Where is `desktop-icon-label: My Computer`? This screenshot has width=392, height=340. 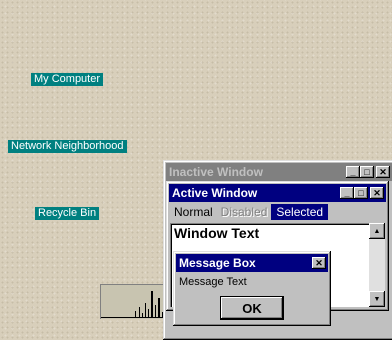
desktop-icon-label: My Computer is located at coordinates (67, 79).